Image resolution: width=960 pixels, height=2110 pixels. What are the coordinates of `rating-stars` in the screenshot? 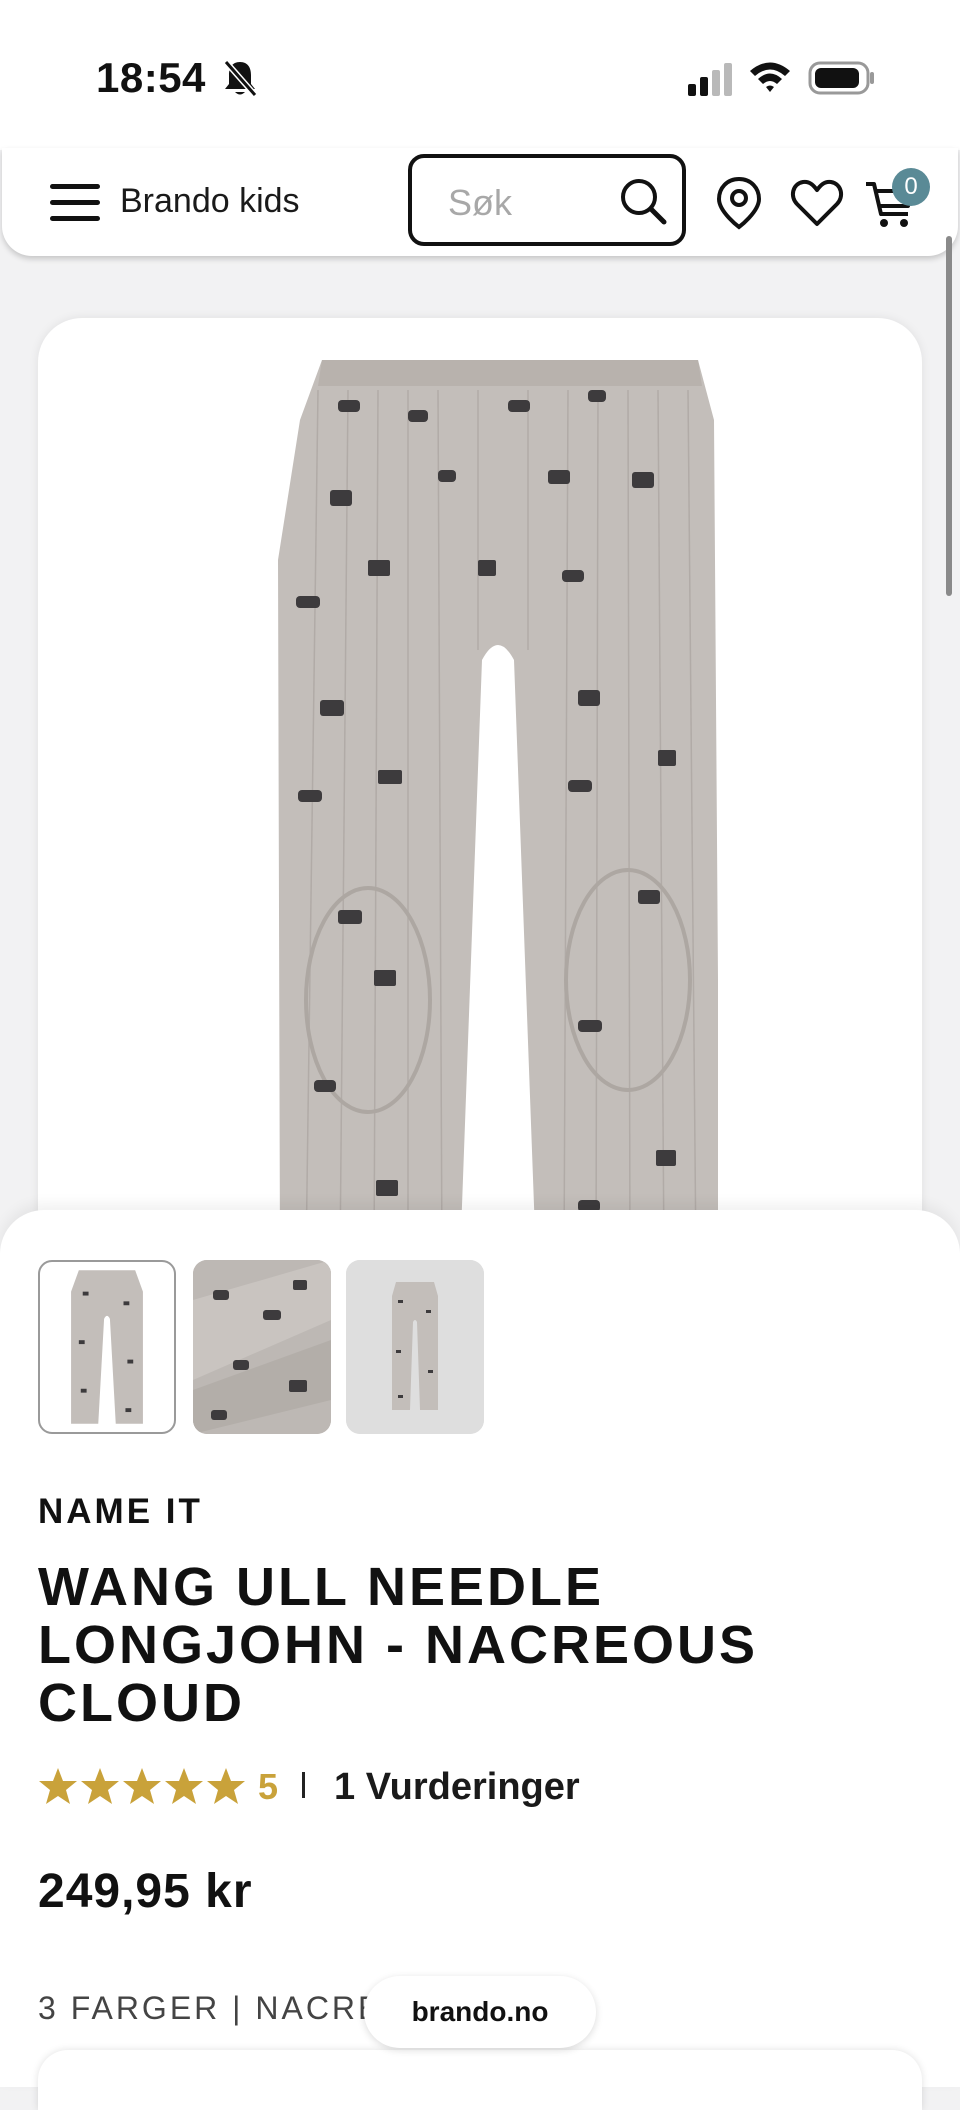 It's located at (143, 1786).